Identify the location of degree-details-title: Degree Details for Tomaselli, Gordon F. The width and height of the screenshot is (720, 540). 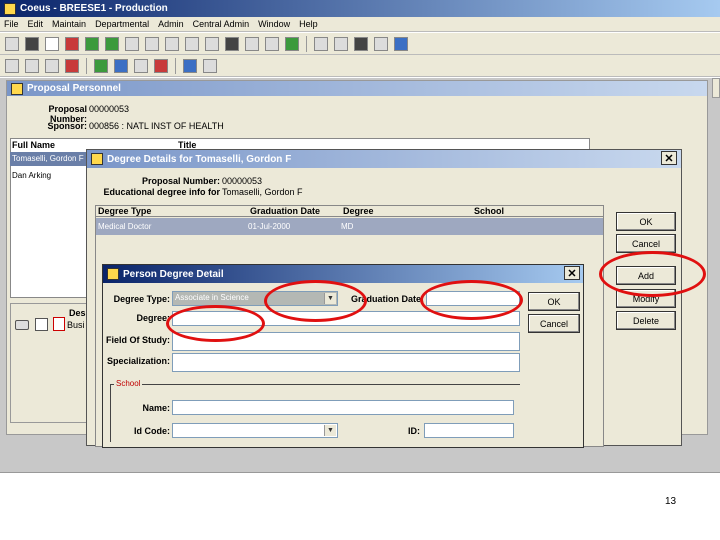
(199, 159).